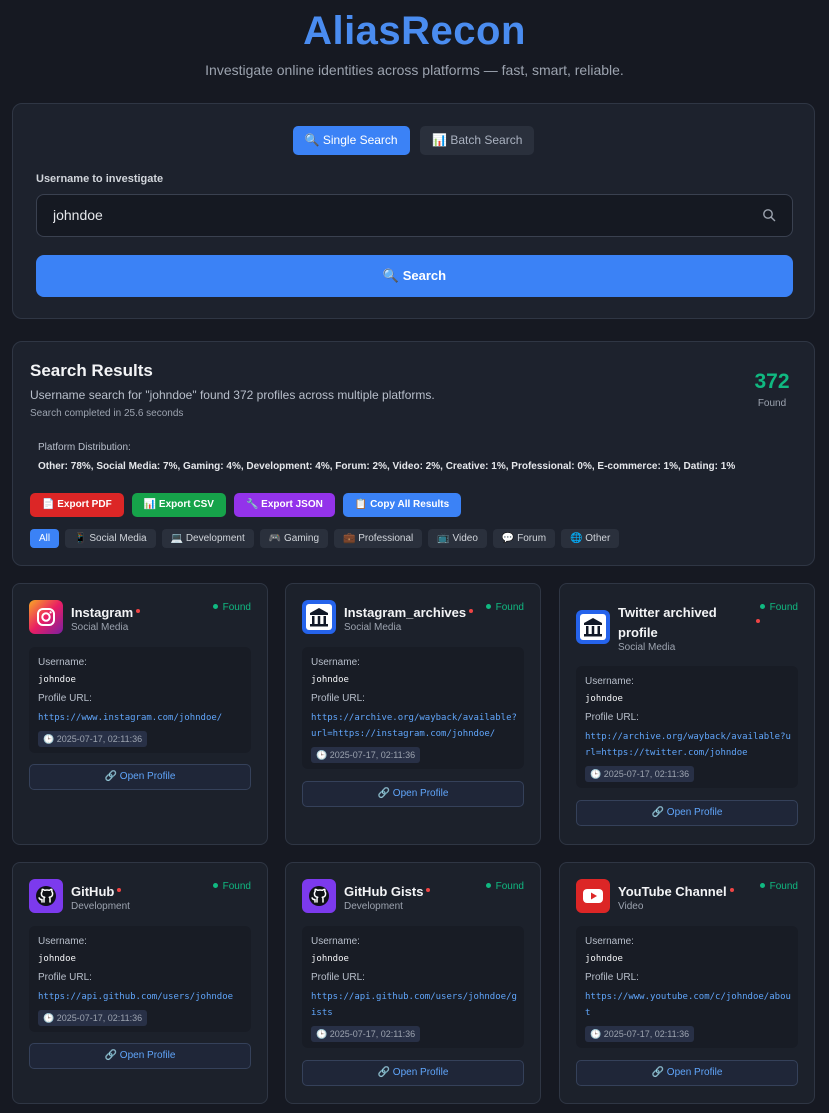 Image resolution: width=829 pixels, height=1113 pixels. Describe the element at coordinates (351, 140) in the screenshot. I see `tab-single-search: 🔍 Single Search` at that location.